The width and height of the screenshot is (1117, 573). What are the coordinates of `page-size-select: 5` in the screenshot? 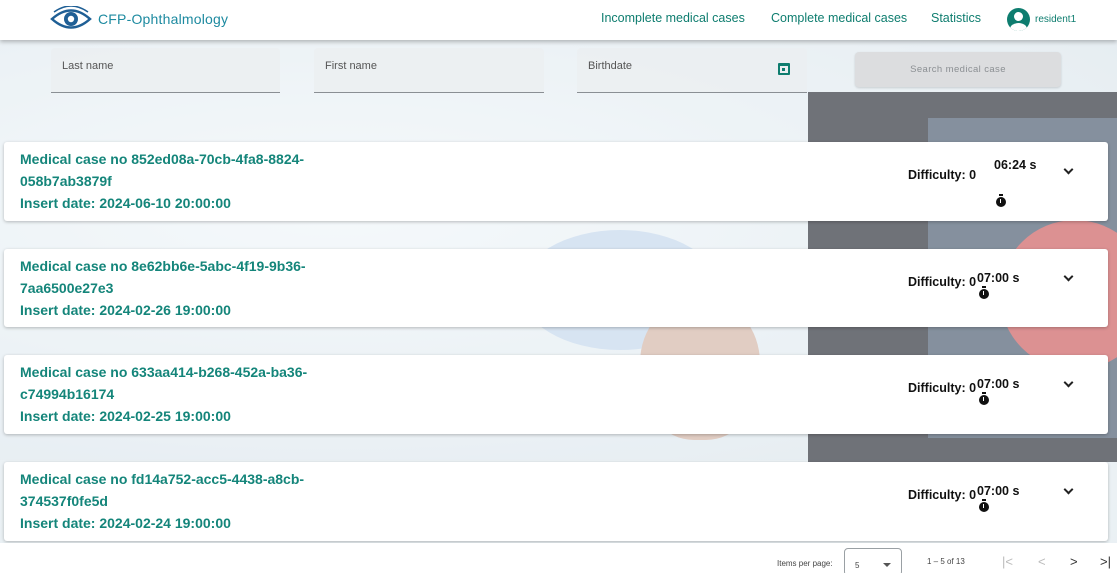 It's located at (873, 560).